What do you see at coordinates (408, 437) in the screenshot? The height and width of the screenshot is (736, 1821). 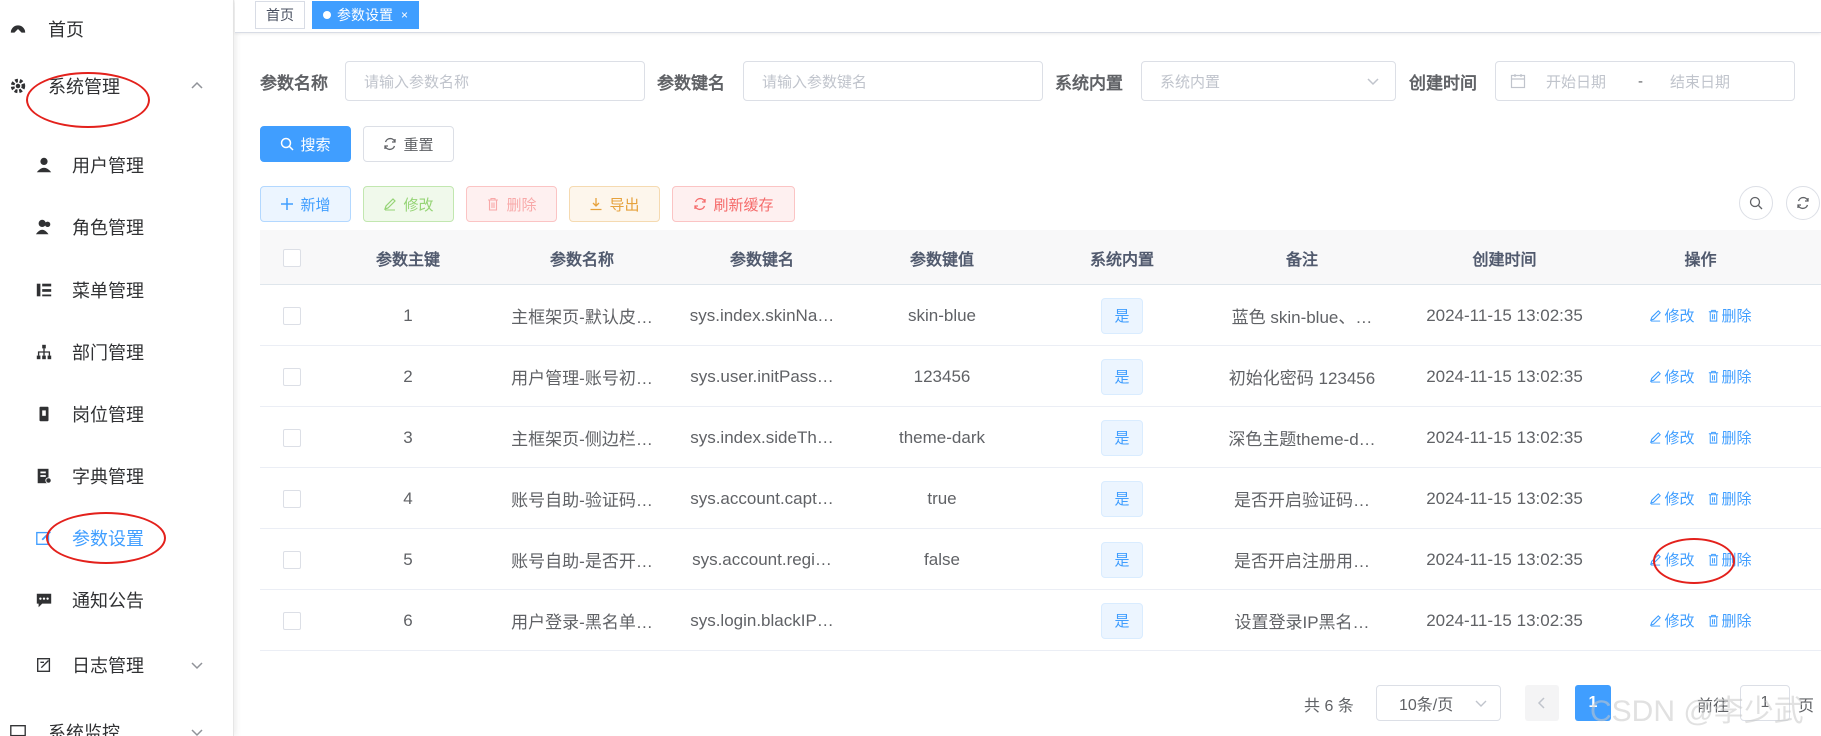 I see `cell-id: 3` at bounding box center [408, 437].